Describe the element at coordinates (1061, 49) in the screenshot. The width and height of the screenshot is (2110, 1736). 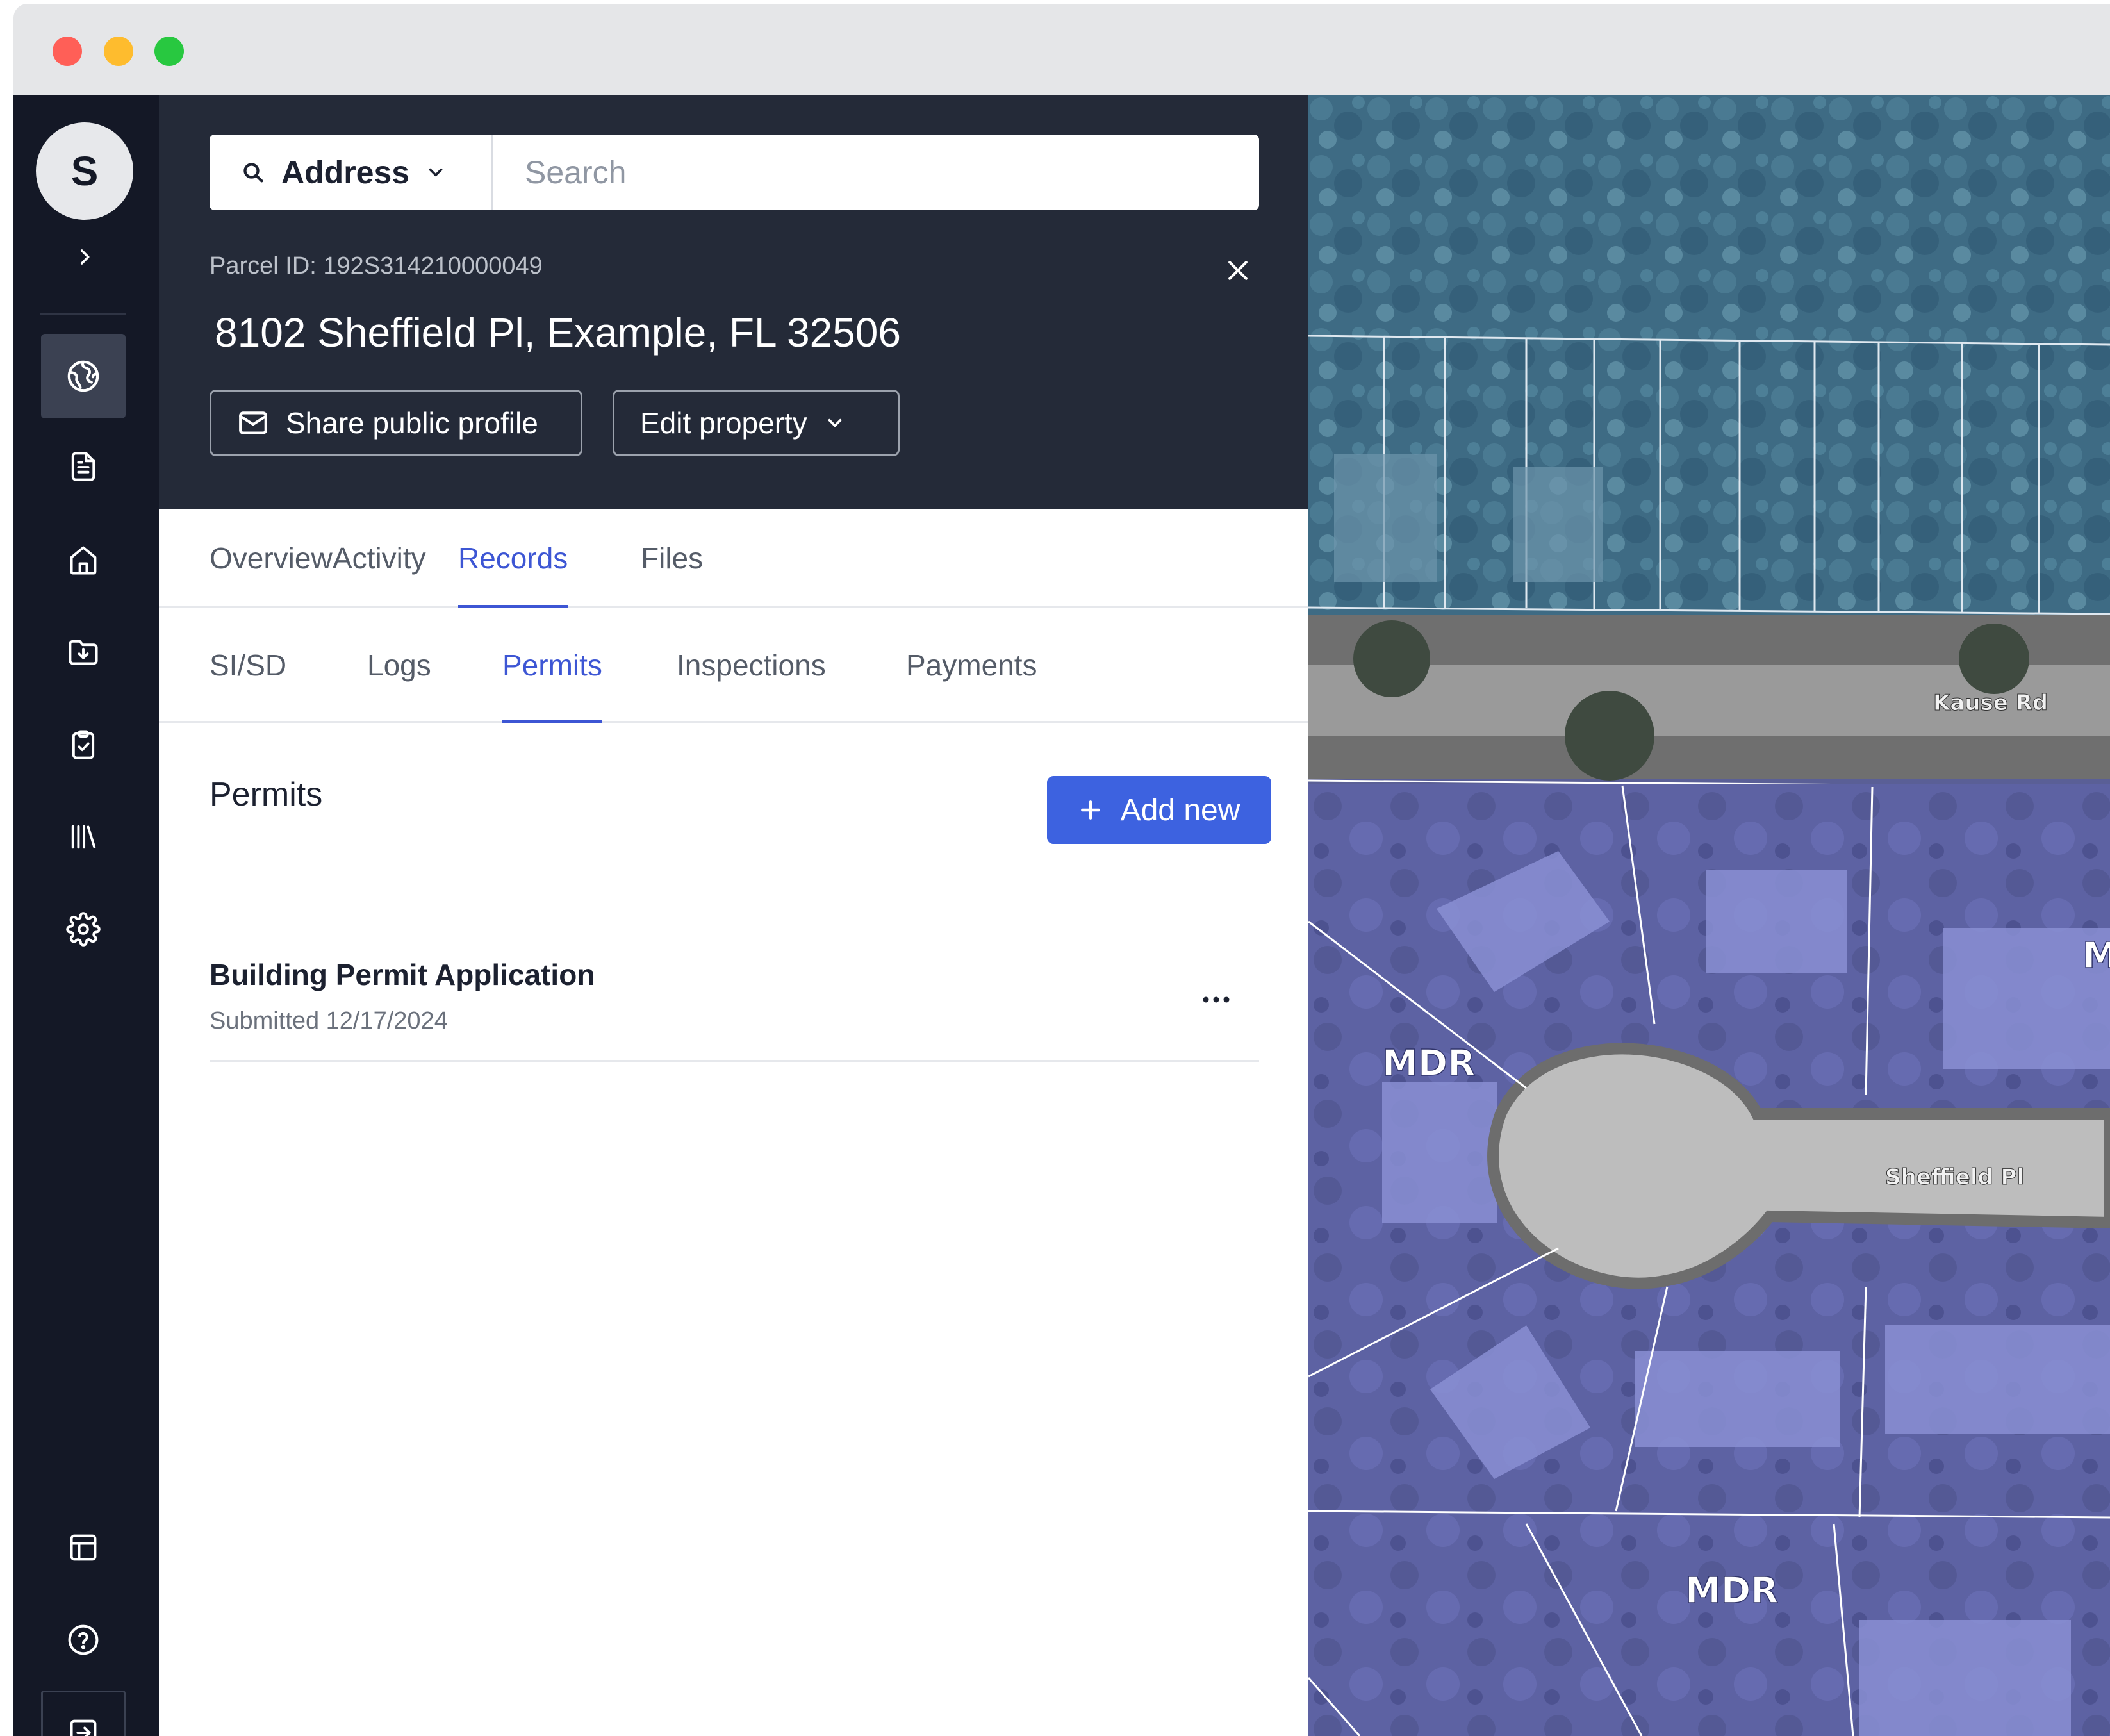
I see `title-bar` at that location.